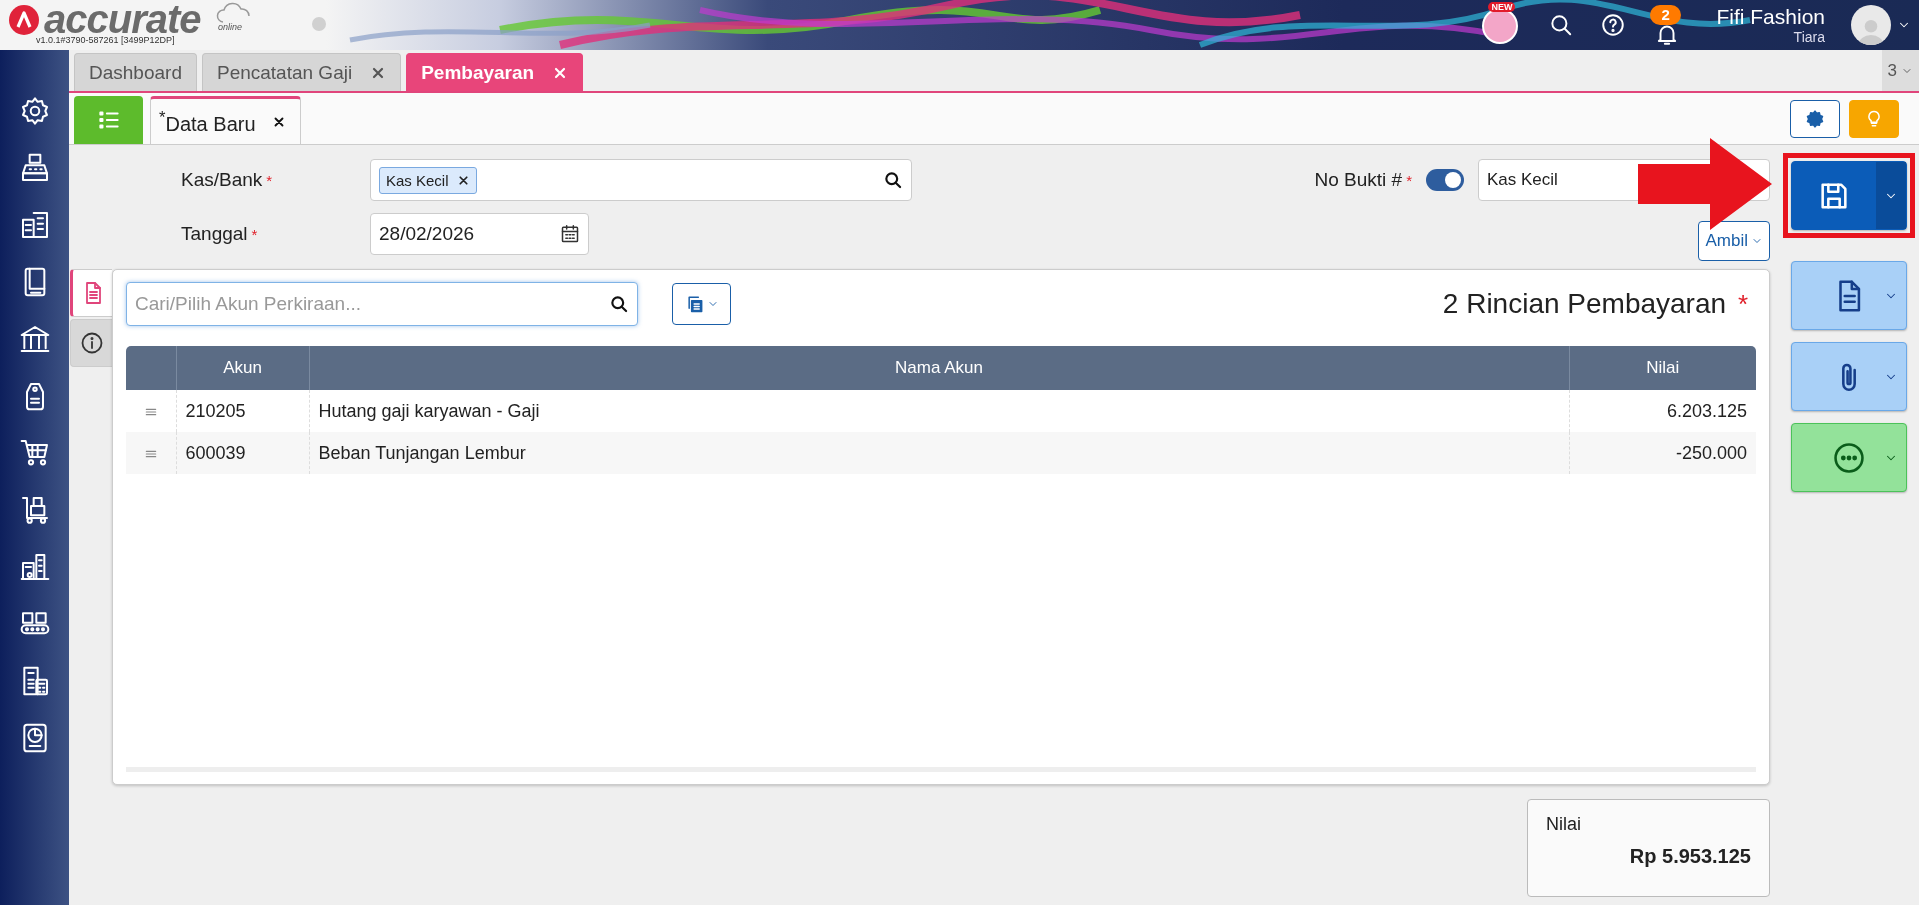  I want to click on new-badge: NEW, so click(1502, 7).